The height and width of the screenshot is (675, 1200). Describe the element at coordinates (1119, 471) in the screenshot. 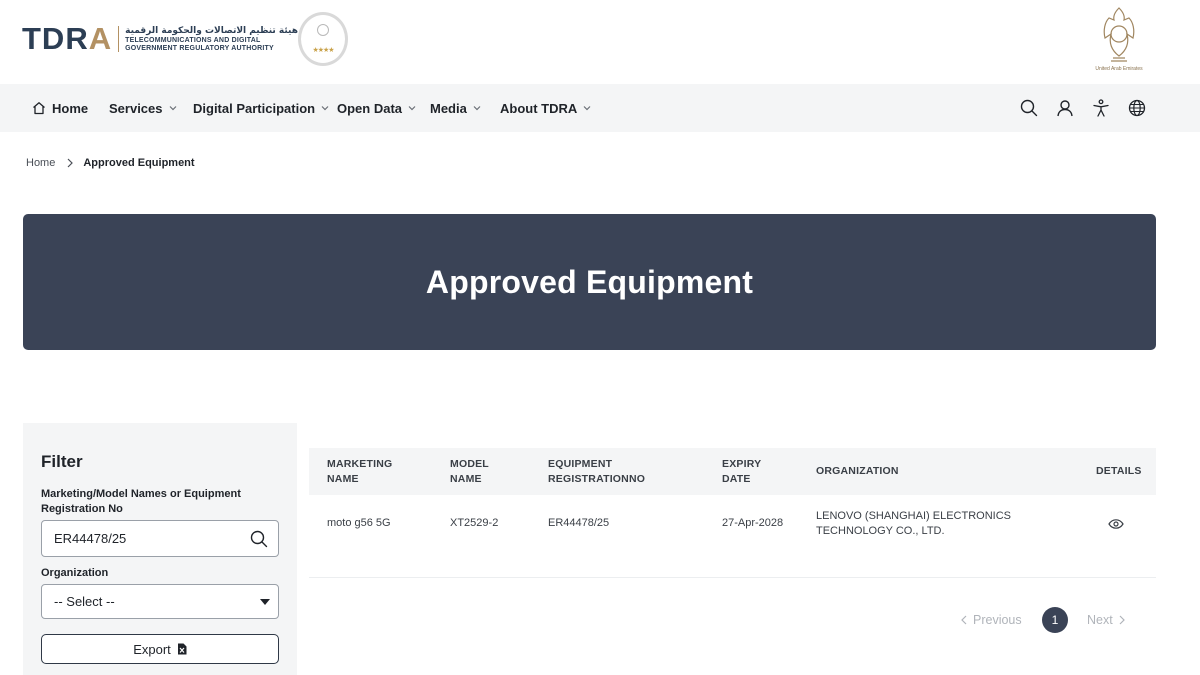

I see `th-details: DETAILS` at that location.